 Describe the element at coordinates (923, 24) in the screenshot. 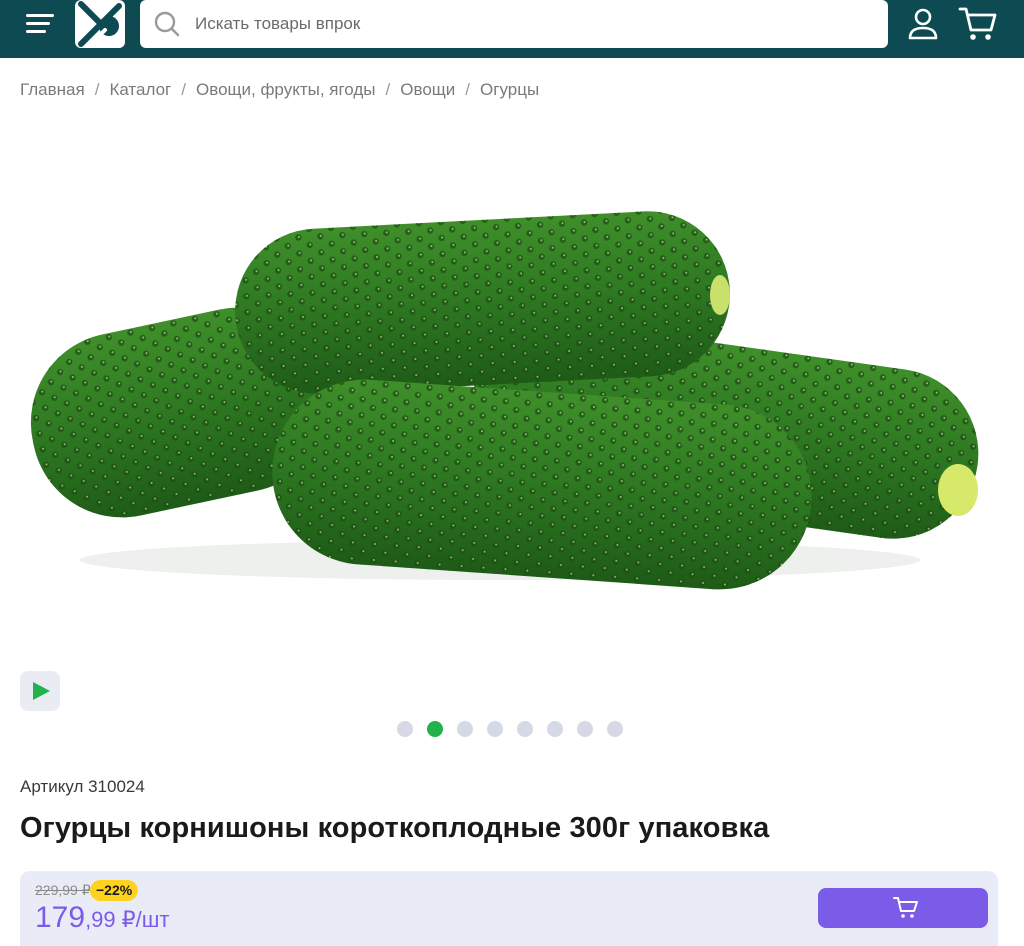

I see `user-icon` at that location.